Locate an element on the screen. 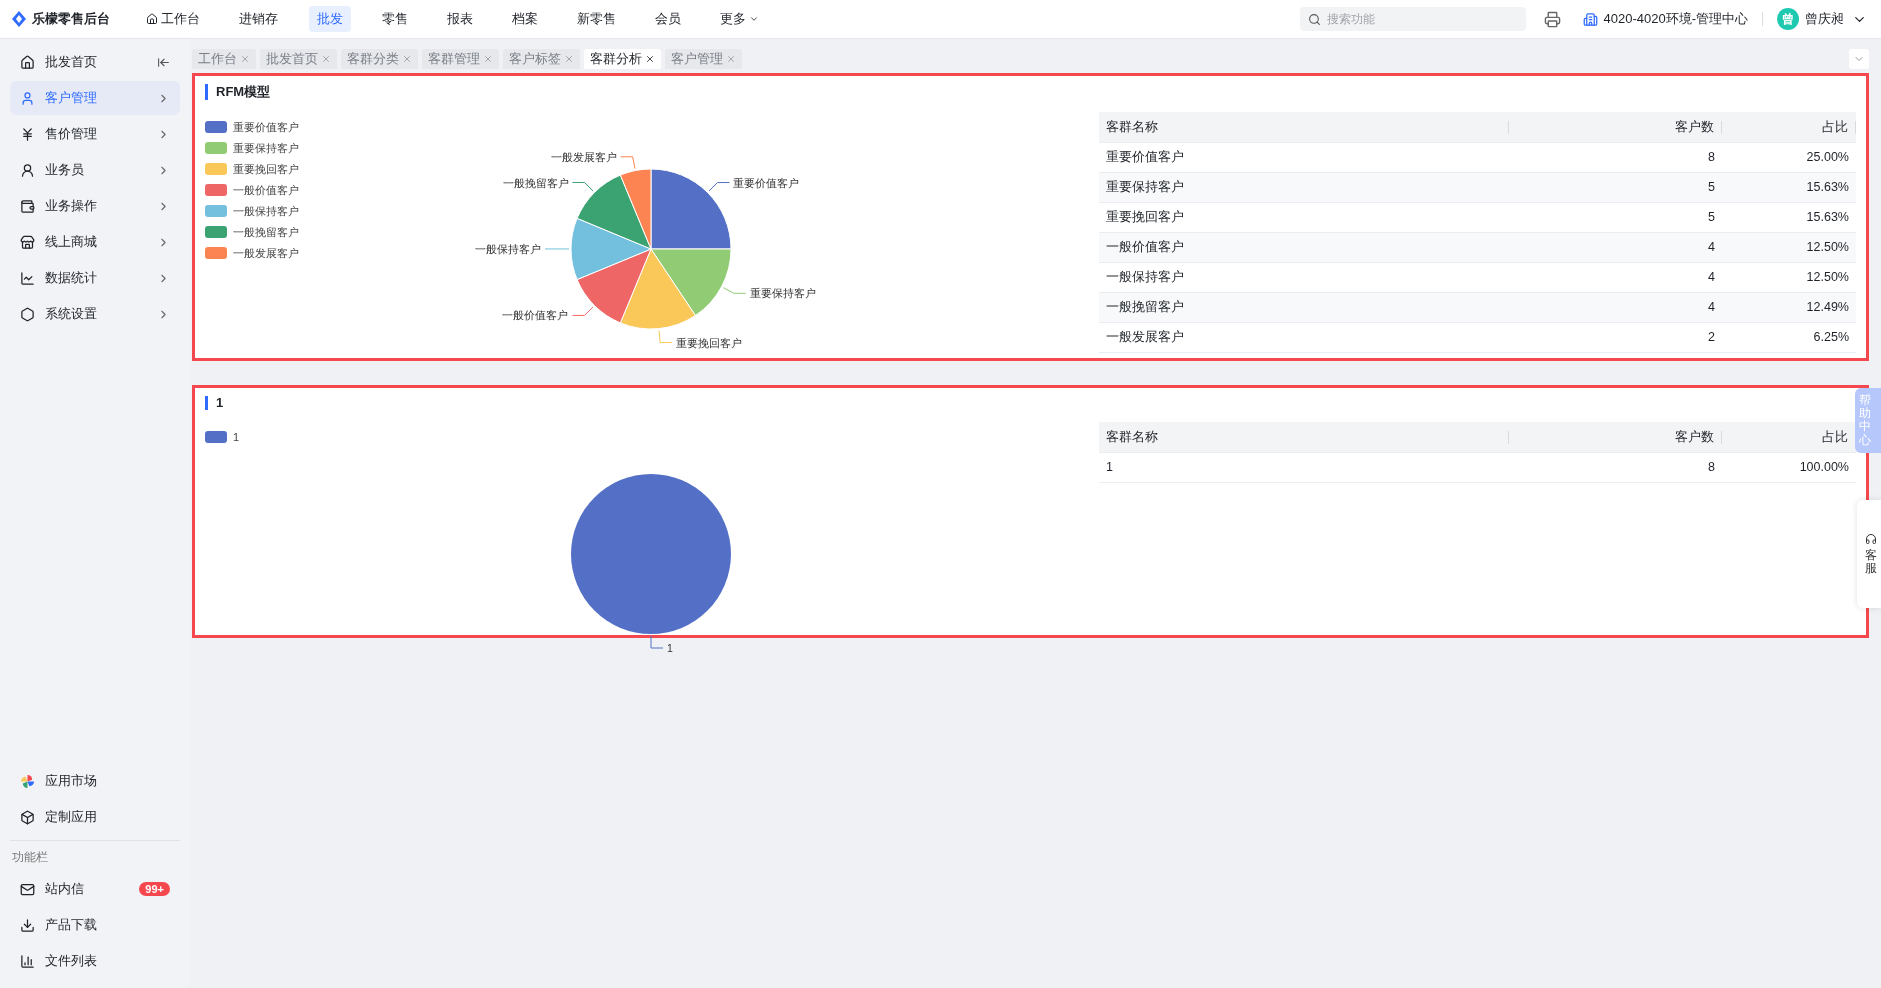 The width and height of the screenshot is (1881, 988). nav-item: 零售 is located at coordinates (395, 19).